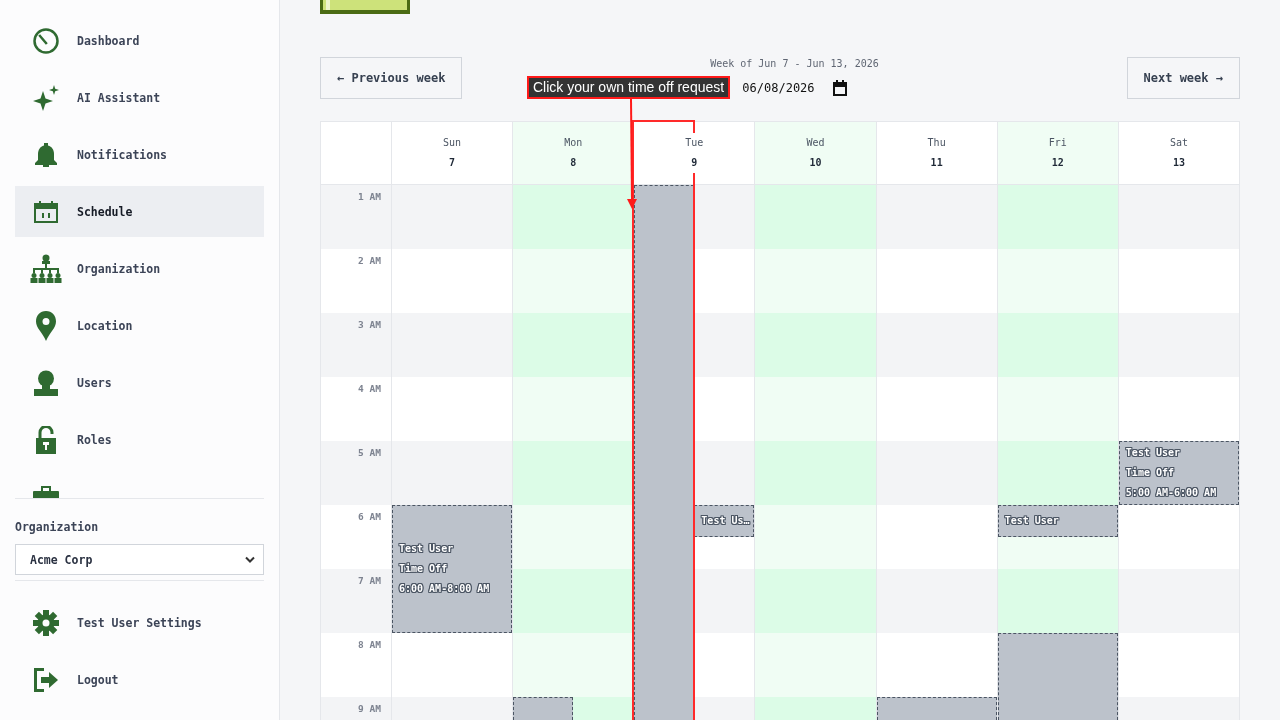 This screenshot has height=720, width=1280. I want to click on sidebar-item: AI Assistant, so click(139, 97).